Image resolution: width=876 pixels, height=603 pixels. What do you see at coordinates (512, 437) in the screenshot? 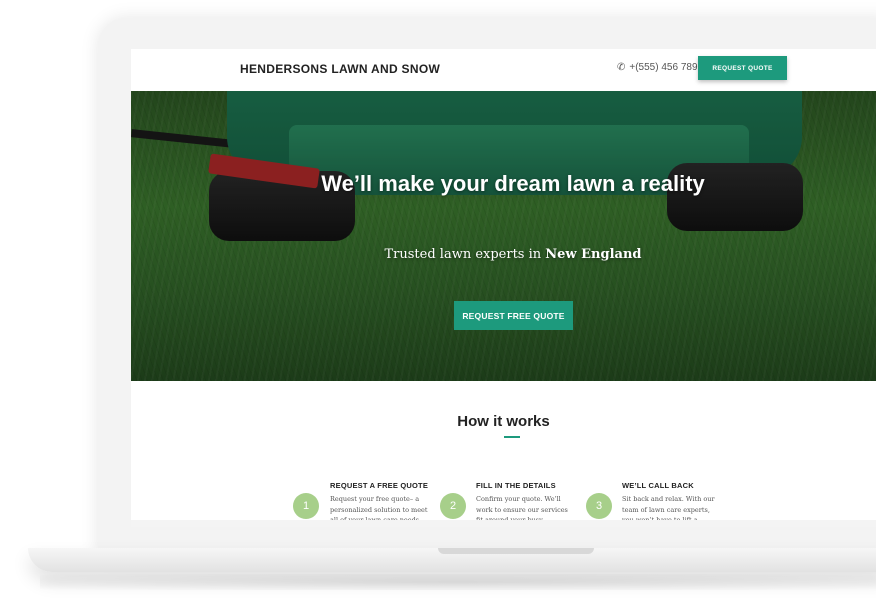
I see `title-underline` at bounding box center [512, 437].